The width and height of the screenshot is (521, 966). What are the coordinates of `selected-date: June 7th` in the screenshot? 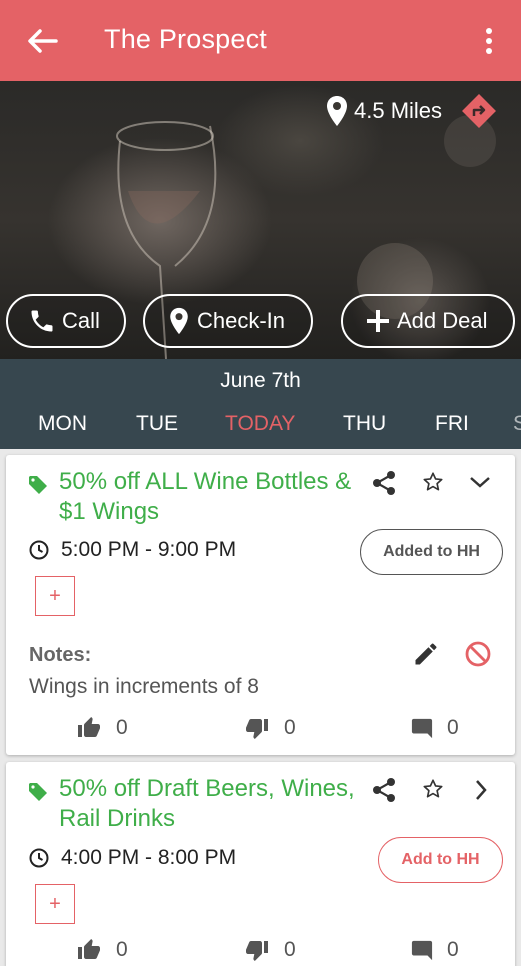 It's located at (260, 380).